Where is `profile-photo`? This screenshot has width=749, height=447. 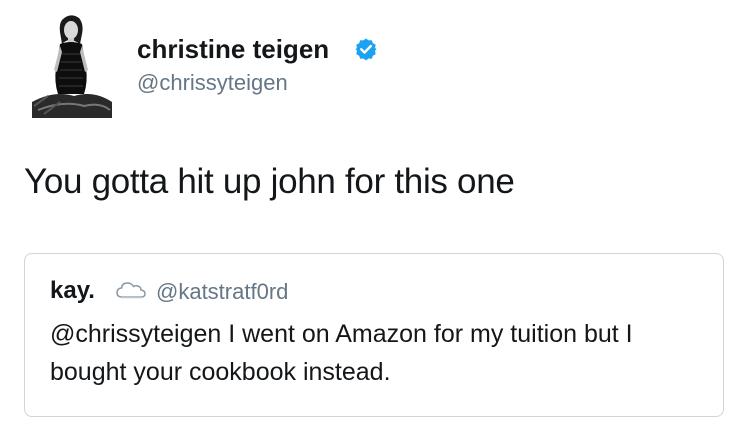 profile-photo is located at coordinates (70, 64).